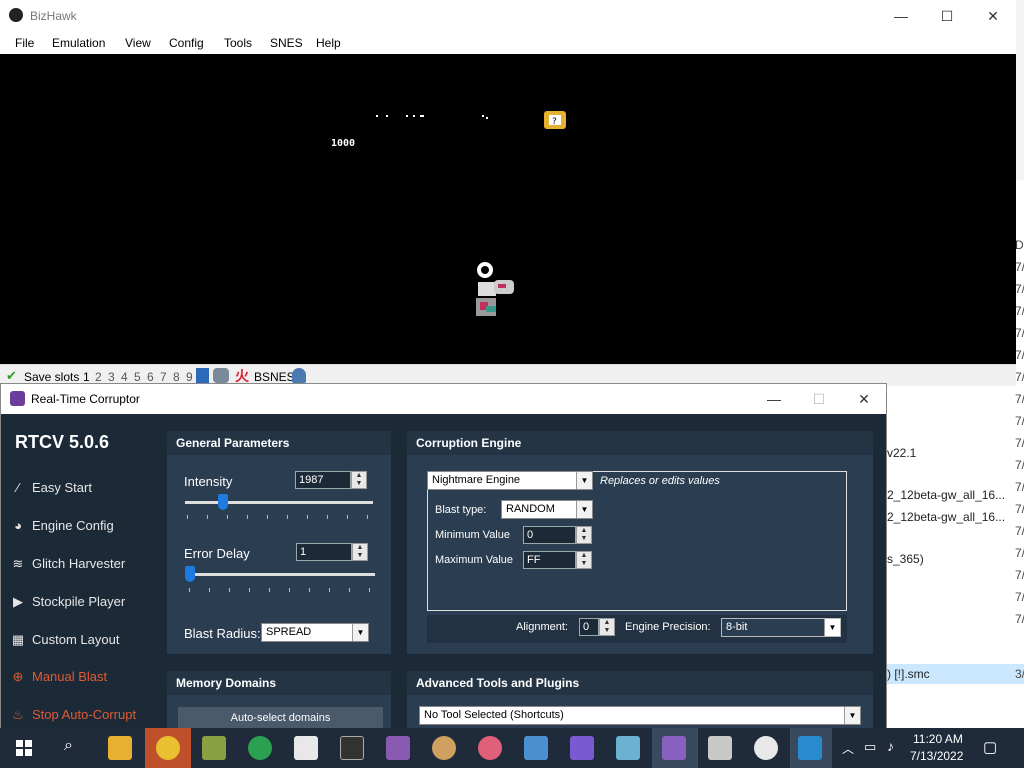  What do you see at coordinates (1019, 619) in the screenshot?
I see `date-cell: 7/` at bounding box center [1019, 619].